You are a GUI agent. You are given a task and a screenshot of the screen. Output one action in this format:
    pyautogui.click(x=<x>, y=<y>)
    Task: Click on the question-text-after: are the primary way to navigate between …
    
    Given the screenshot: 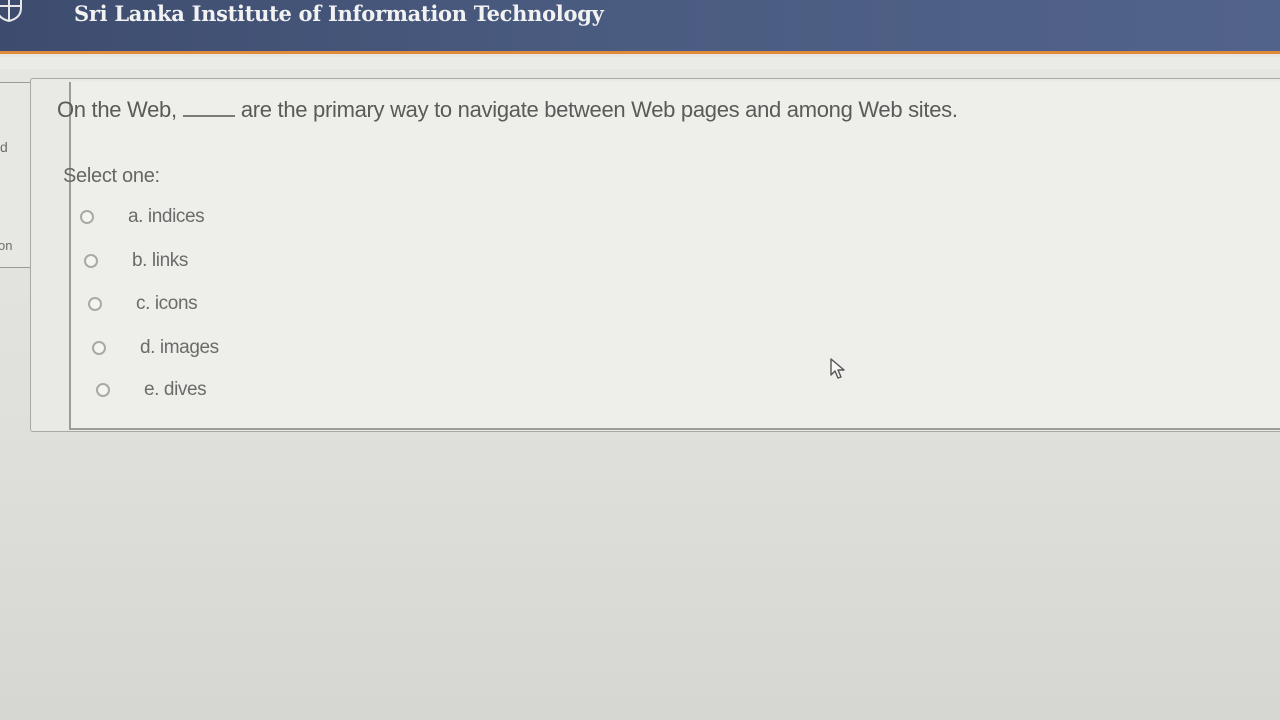 What is the action you would take?
    pyautogui.click(x=599, y=109)
    